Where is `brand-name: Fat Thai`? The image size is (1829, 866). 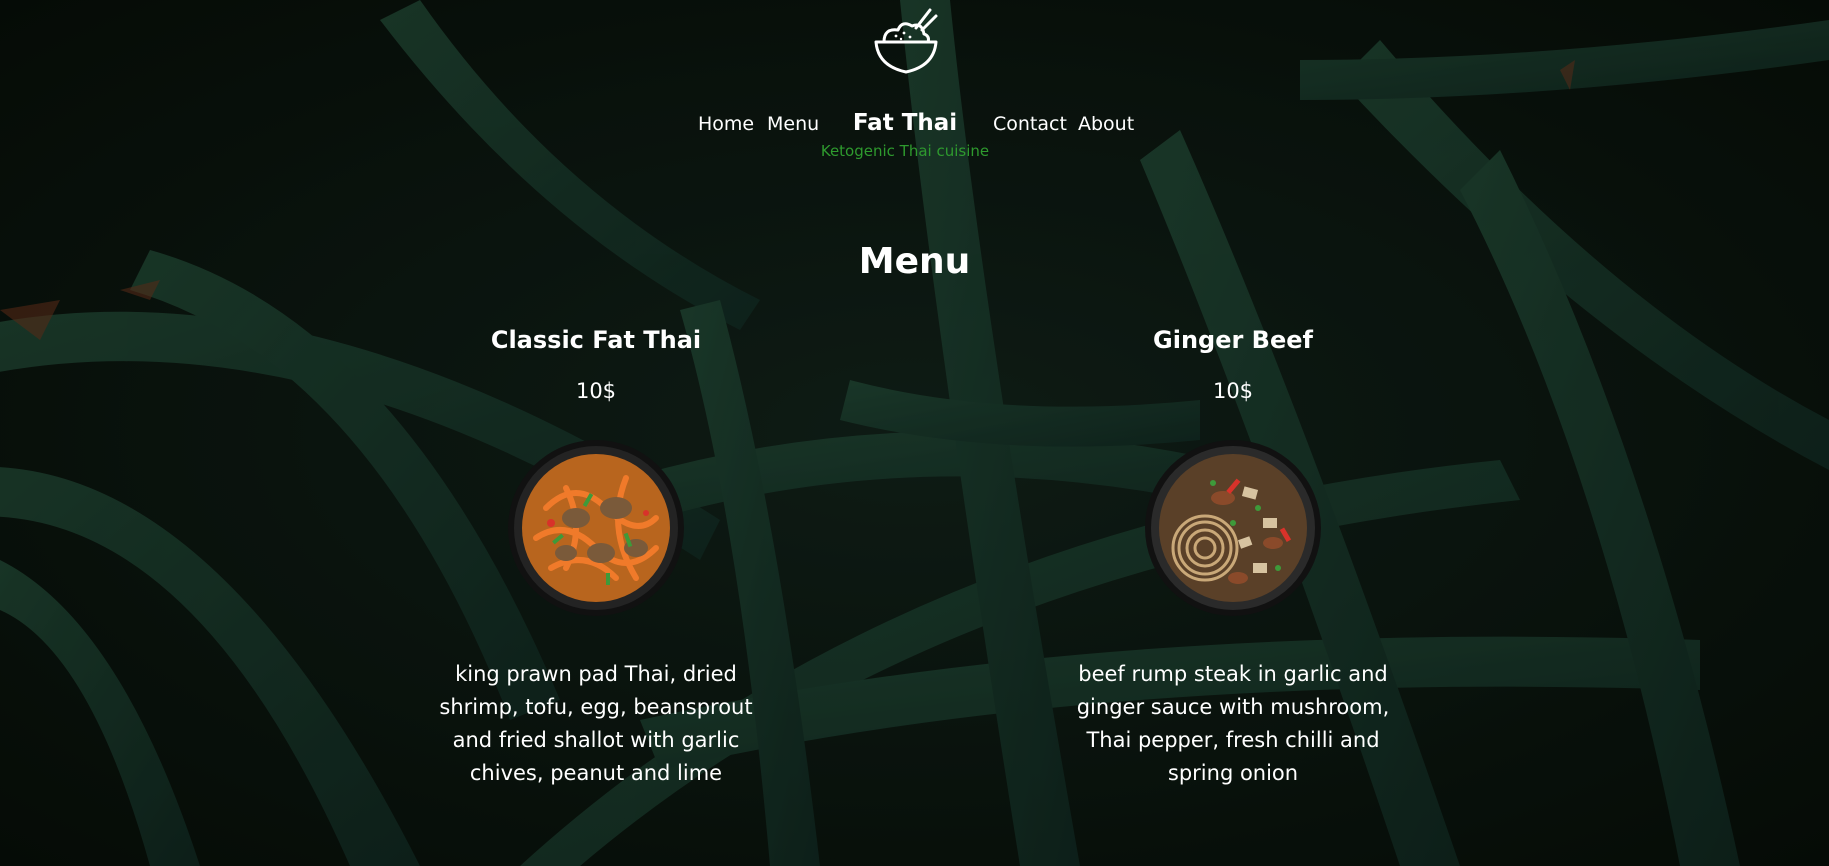
brand-name: Fat Thai is located at coordinates (905, 123).